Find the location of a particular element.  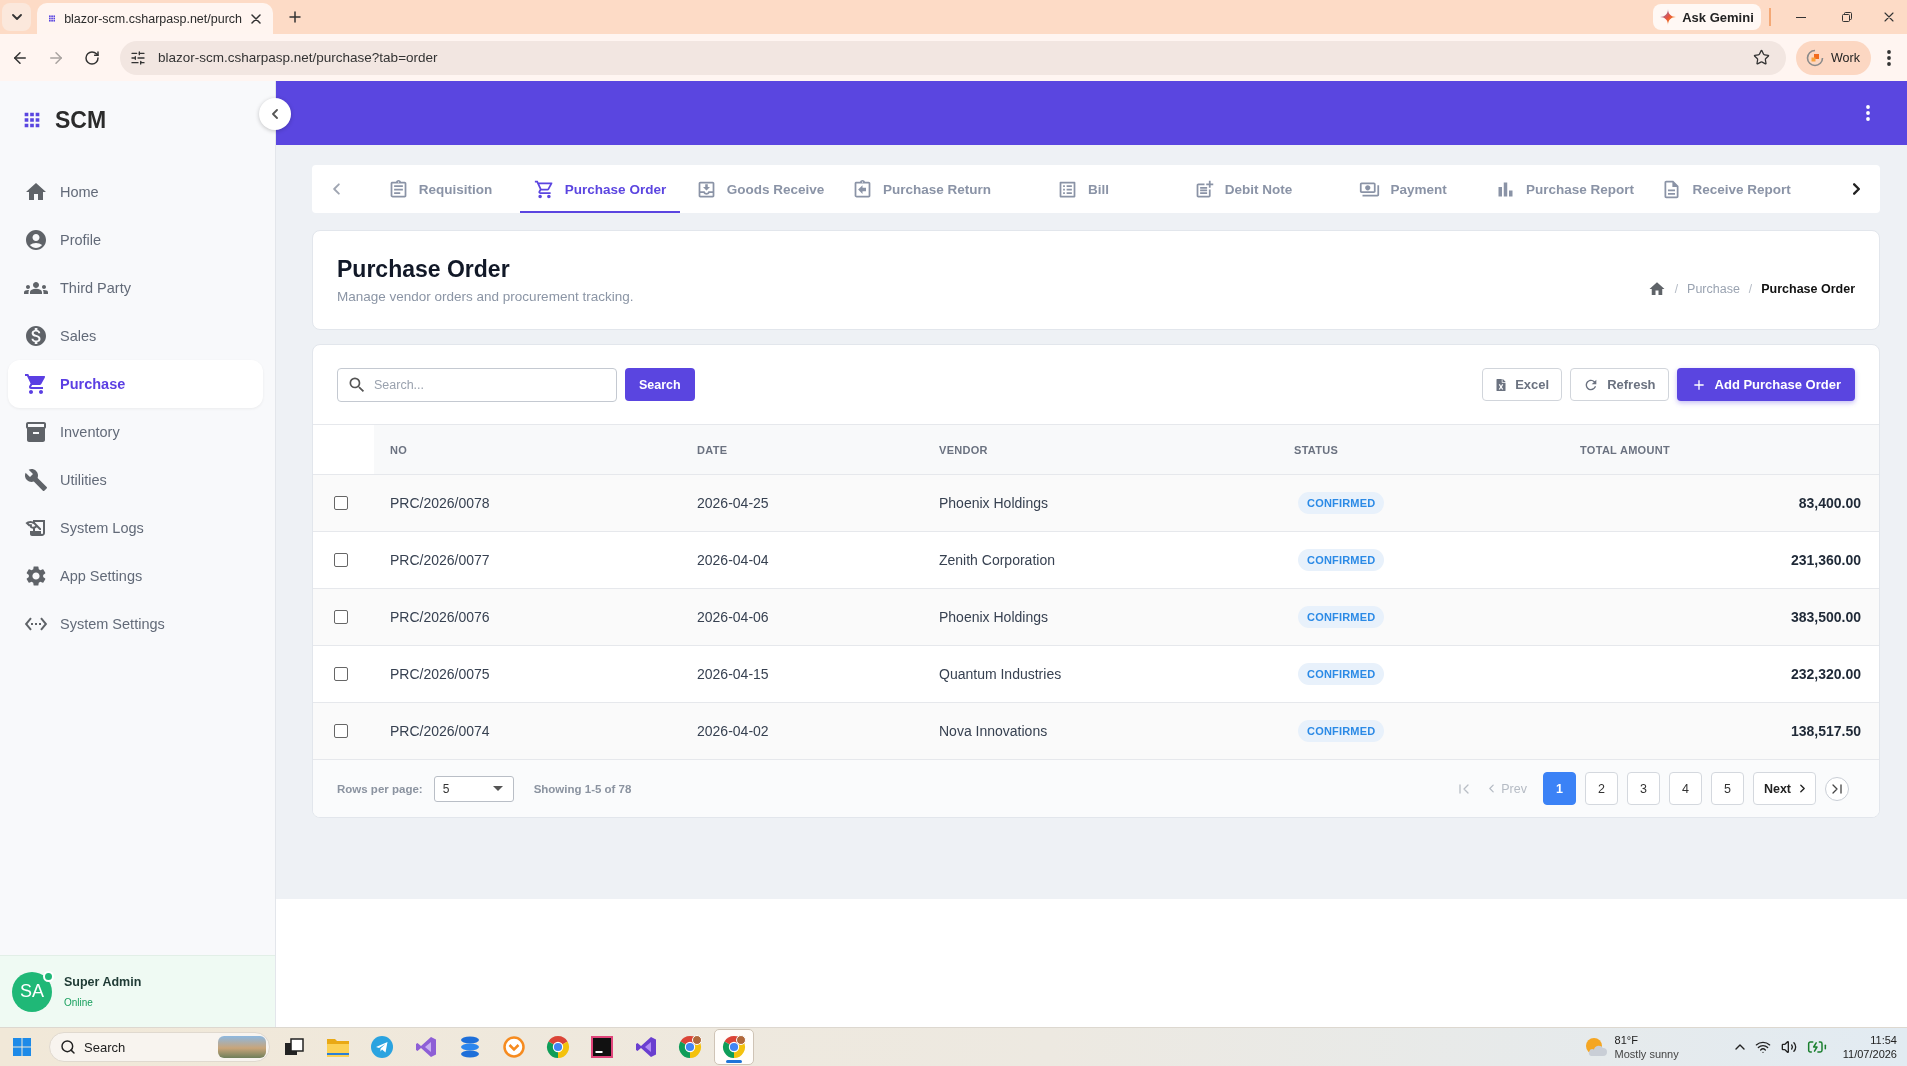

clock-time: 11:54 is located at coordinates (1883, 1040).